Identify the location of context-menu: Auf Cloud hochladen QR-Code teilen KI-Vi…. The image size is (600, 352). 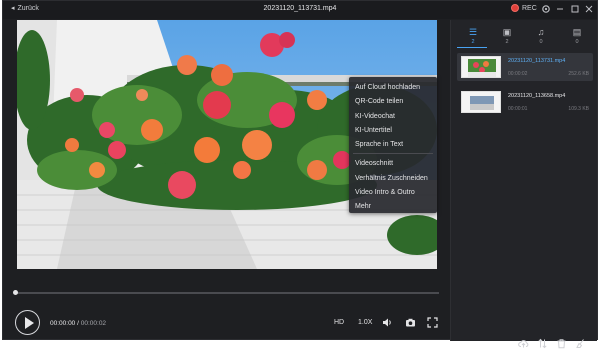
(393, 145).